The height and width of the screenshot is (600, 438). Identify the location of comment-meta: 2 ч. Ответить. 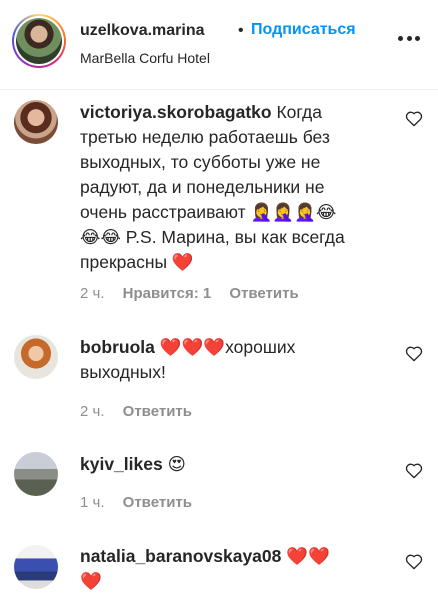
(143, 411).